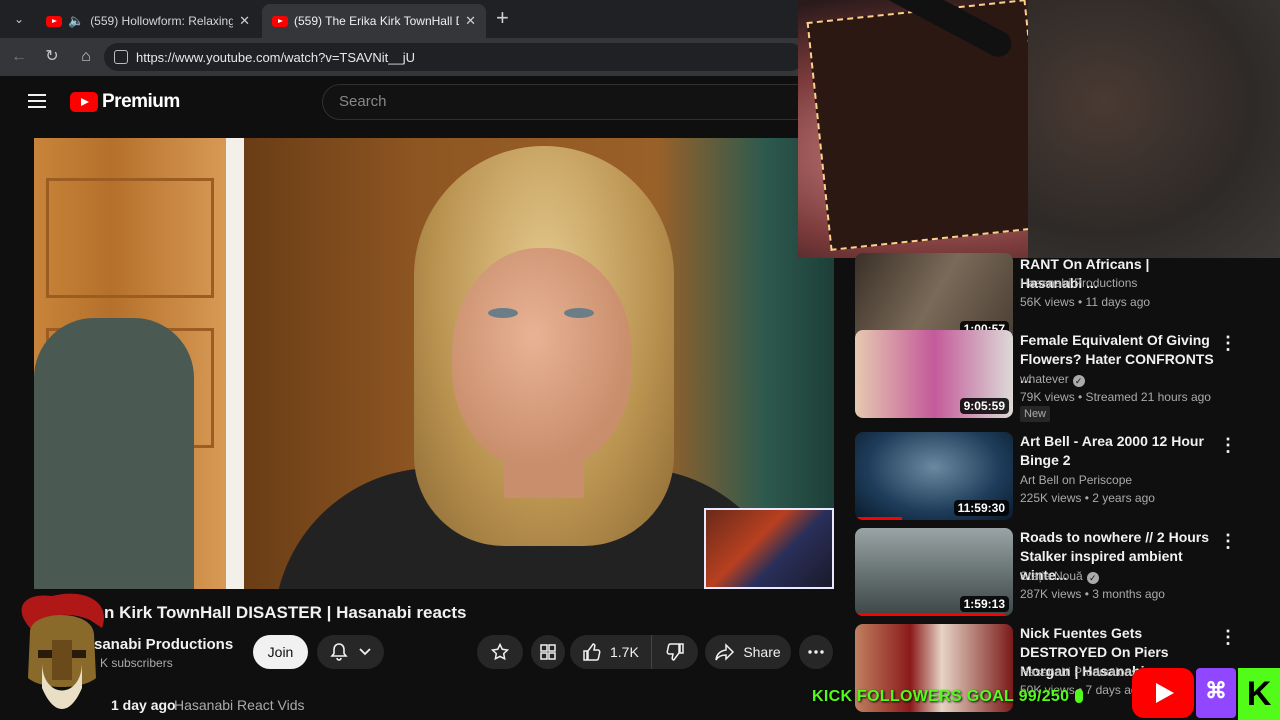 This screenshot has width=1280, height=720. Describe the element at coordinates (162, 21) in the screenshot. I see `tab-title: (559) Hollowform: Relaxing A` at that location.